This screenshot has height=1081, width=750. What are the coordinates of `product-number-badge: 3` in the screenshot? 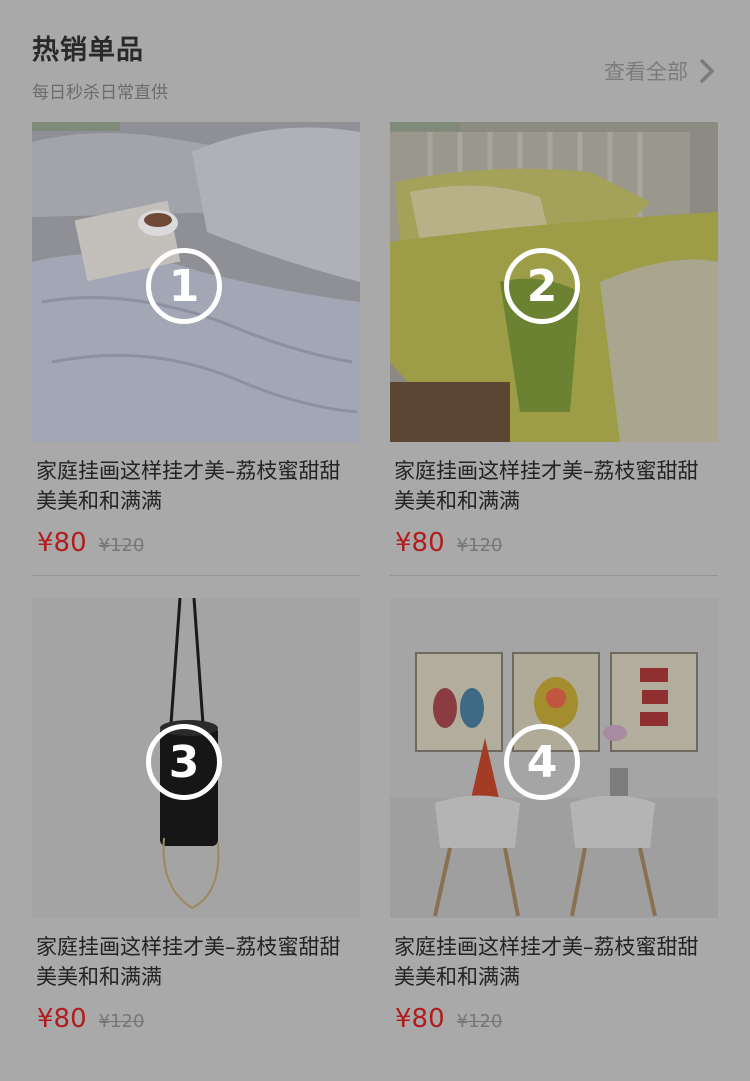 It's located at (184, 762).